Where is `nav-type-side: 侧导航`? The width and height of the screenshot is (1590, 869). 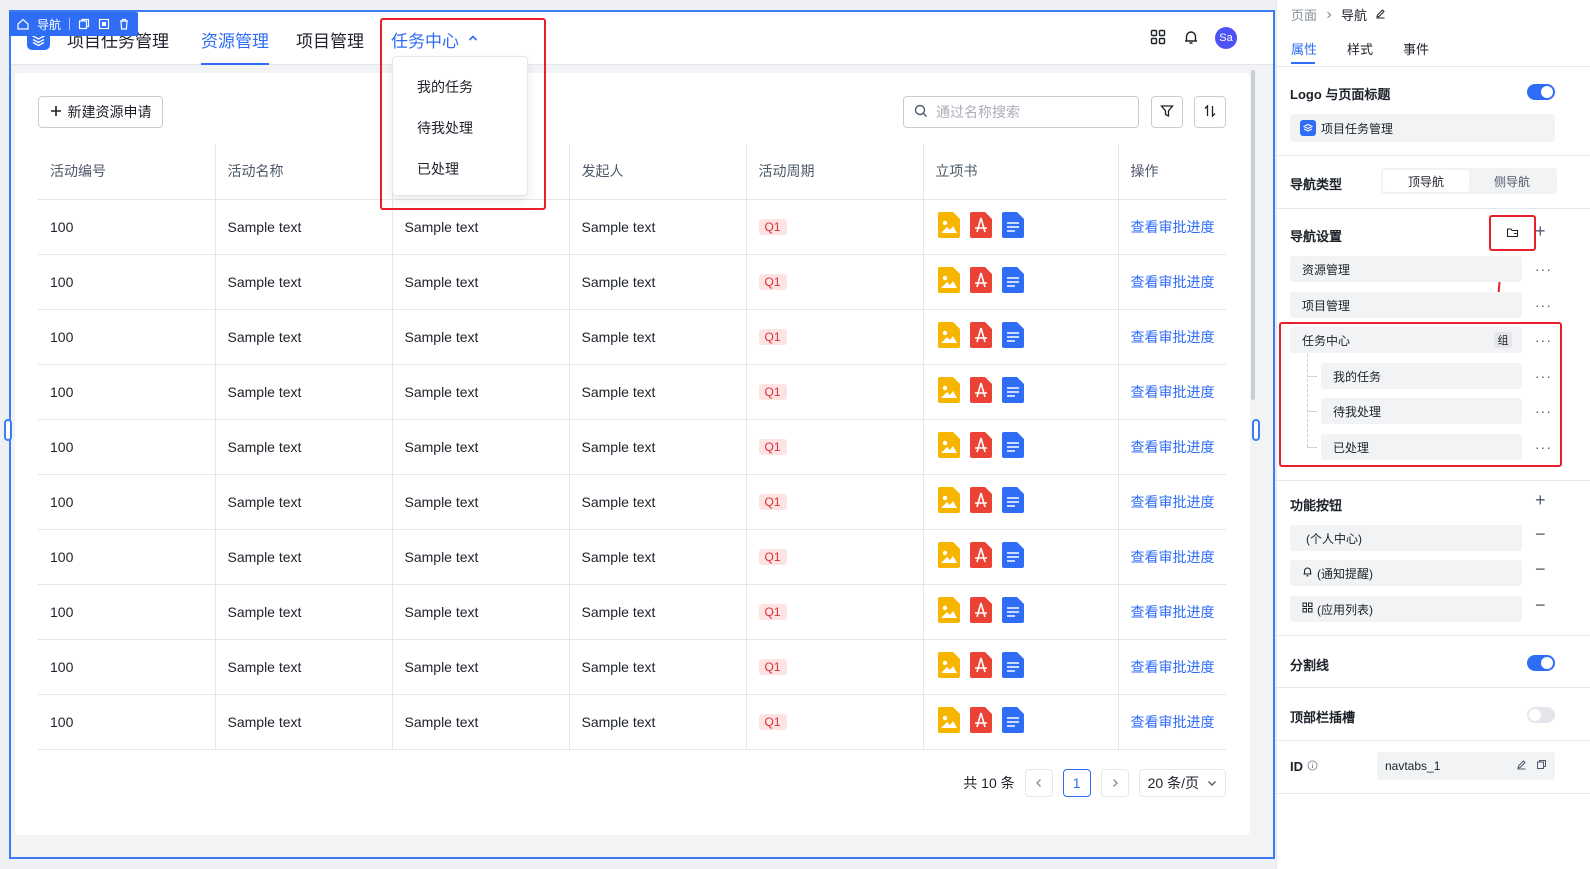
nav-type-side: 侧导航 is located at coordinates (1512, 181).